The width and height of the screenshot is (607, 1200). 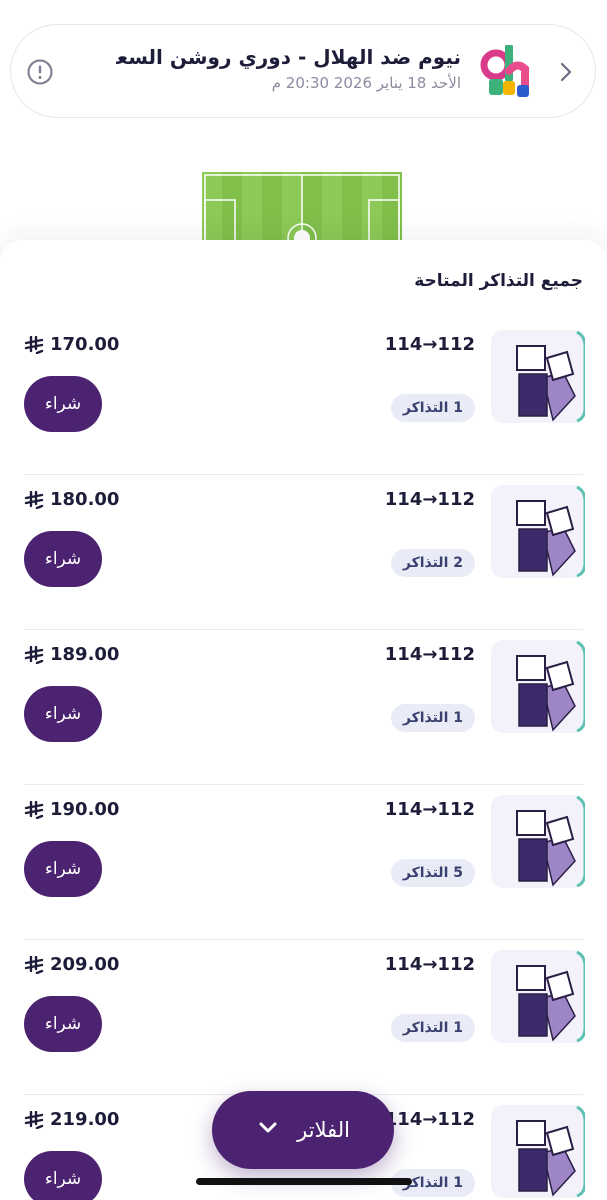 What do you see at coordinates (366, 83) in the screenshot?
I see `event-date: الأحد 18 يناير 2026 20:30 م` at bounding box center [366, 83].